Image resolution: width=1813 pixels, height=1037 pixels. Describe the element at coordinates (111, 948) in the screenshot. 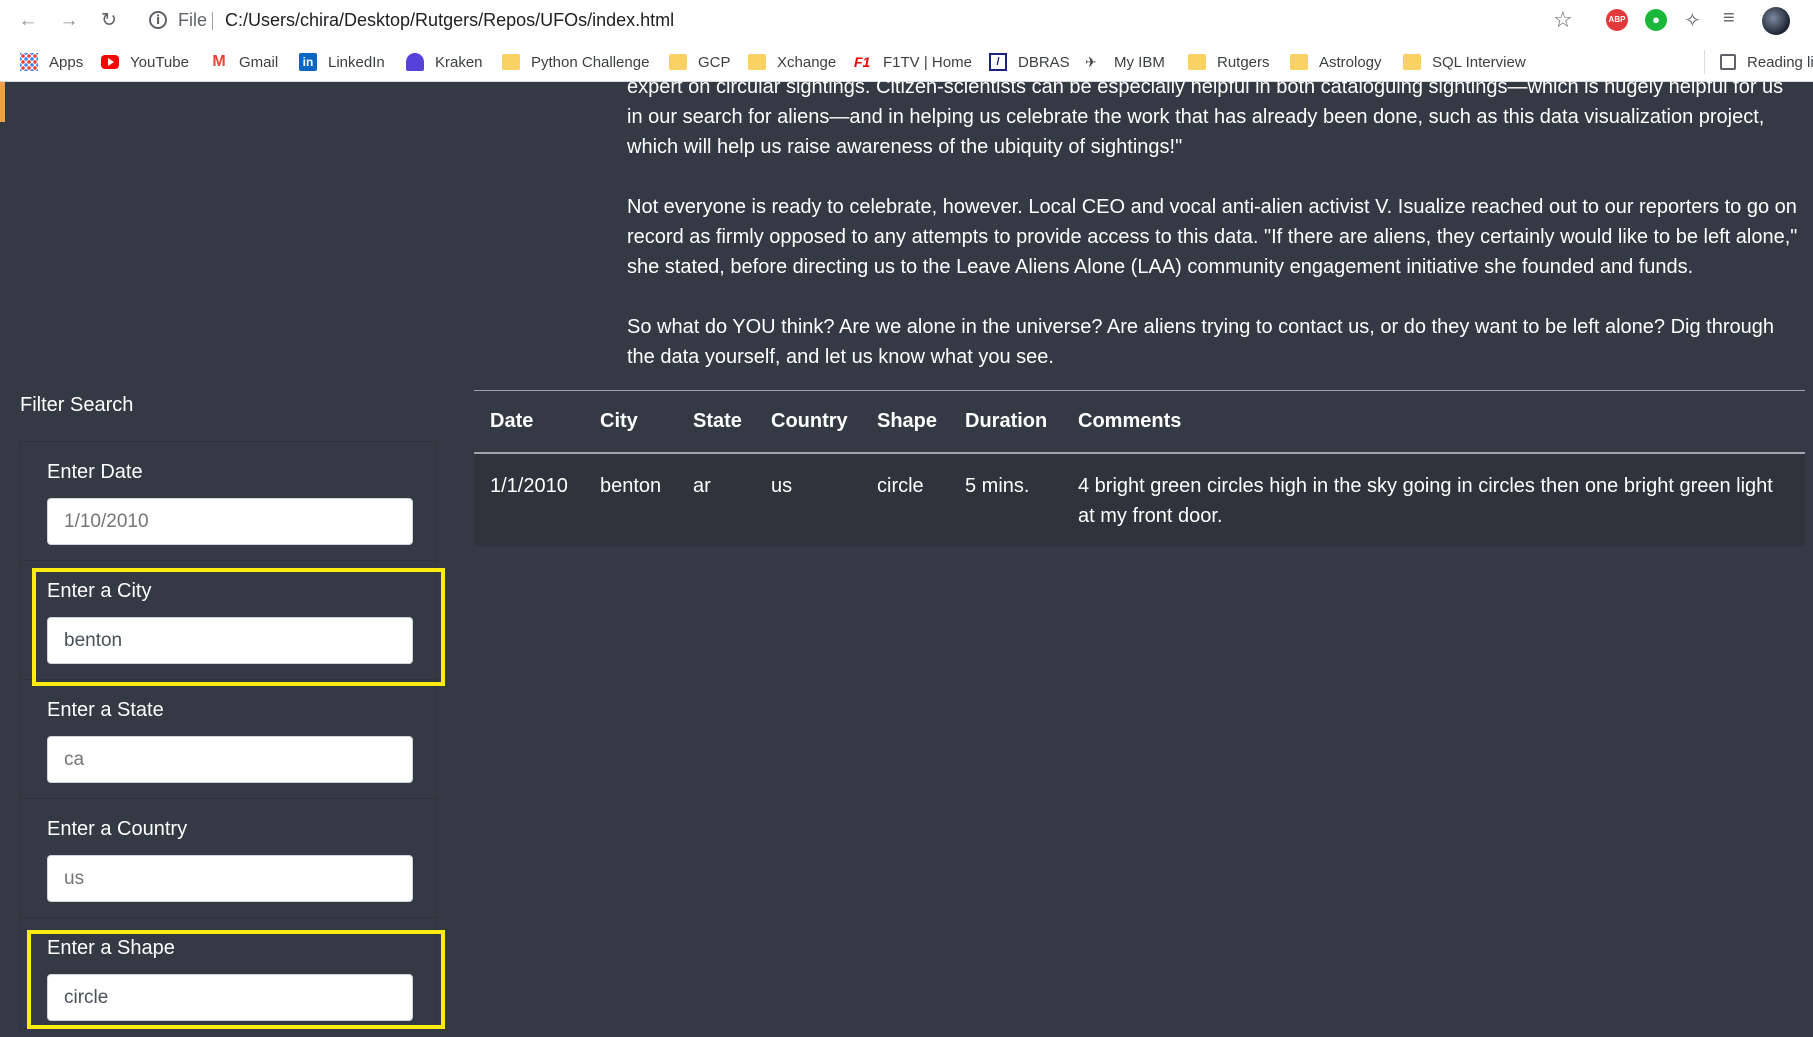

I see `shape-label: Enter a Shape` at that location.